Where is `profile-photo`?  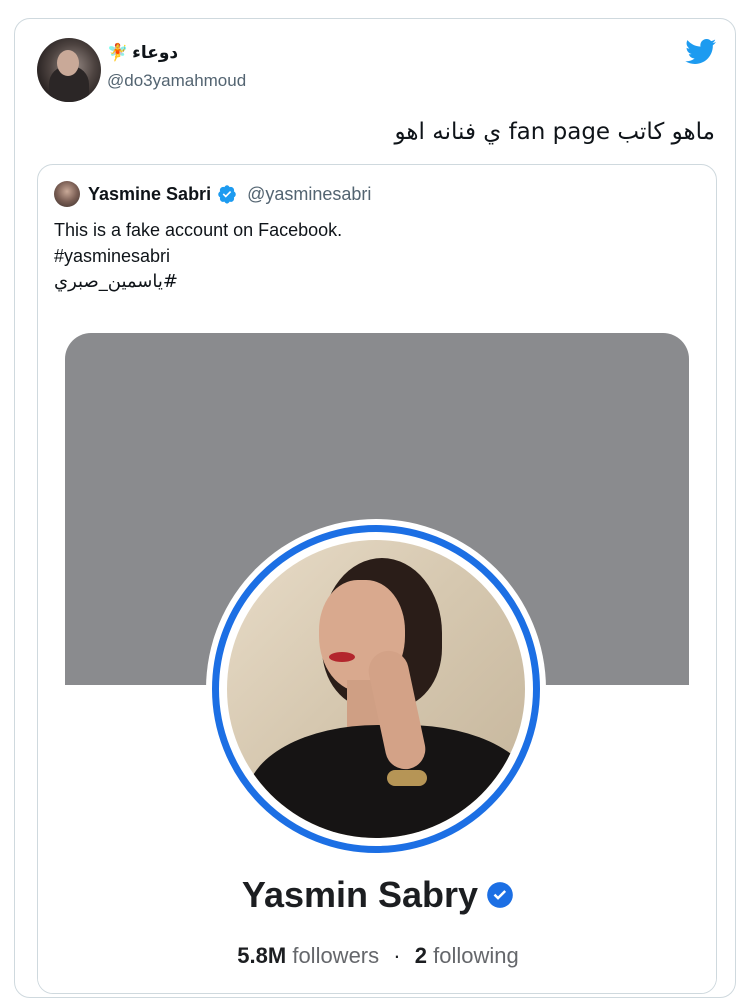 profile-photo is located at coordinates (376, 689).